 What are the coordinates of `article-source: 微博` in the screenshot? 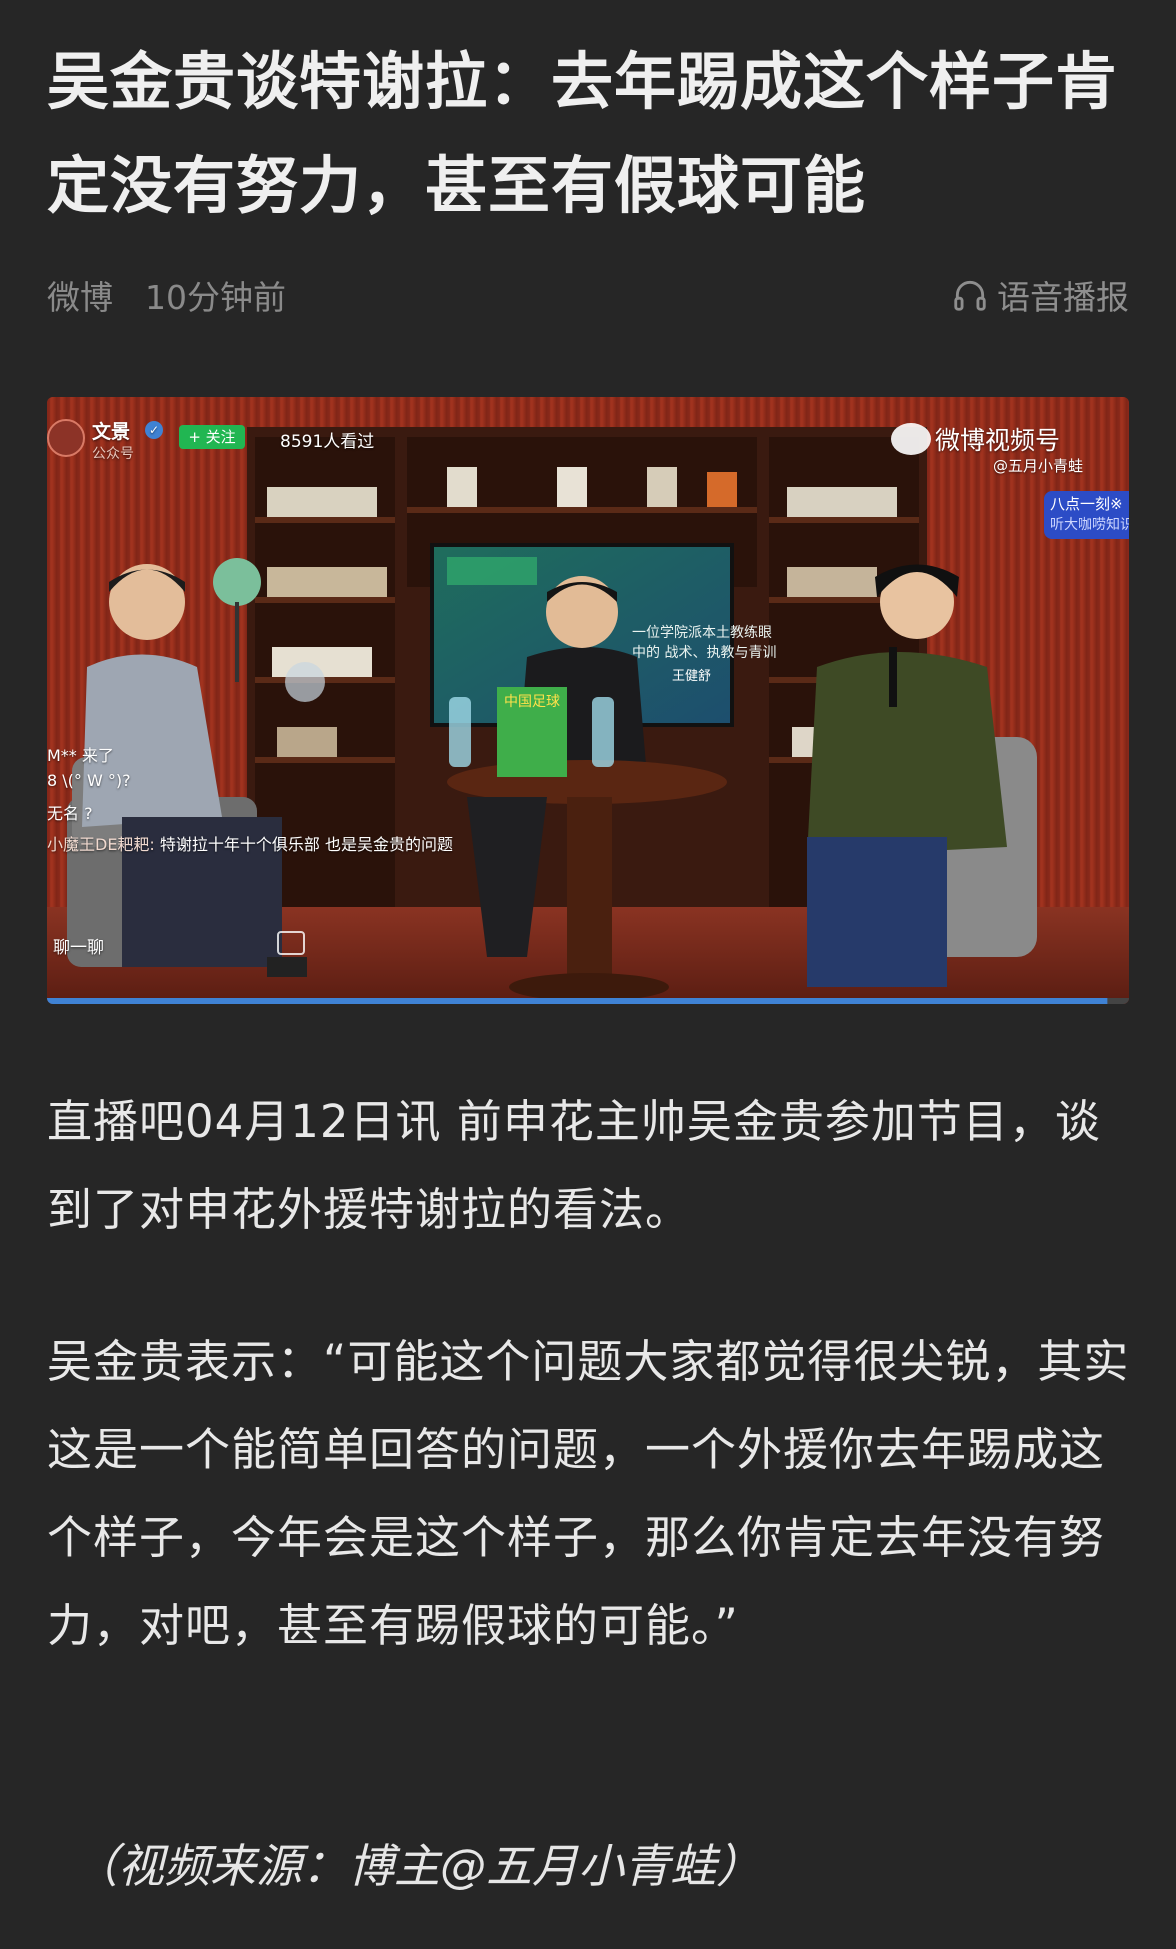 It's located at (80, 295).